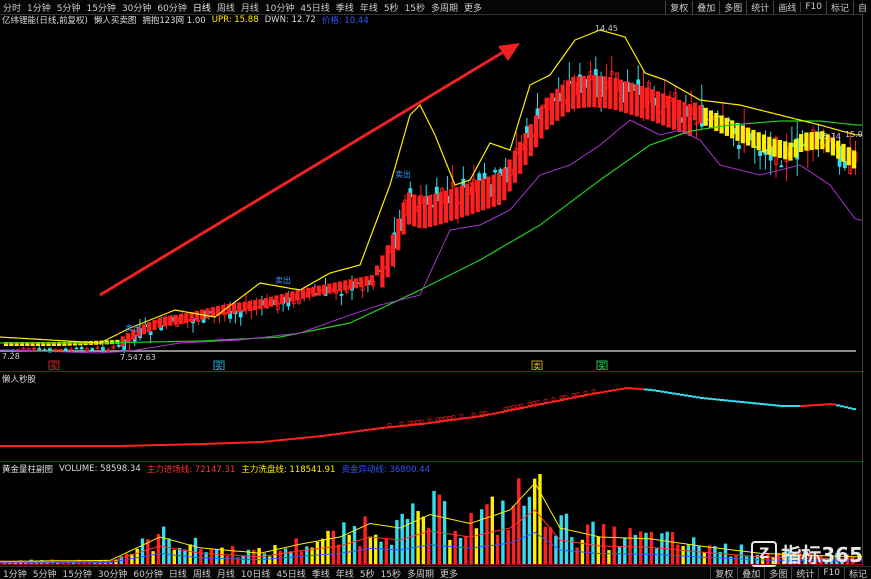 The image size is (871, 579). What do you see at coordinates (45, 573) in the screenshot?
I see `bt-1: 5分钟` at bounding box center [45, 573].